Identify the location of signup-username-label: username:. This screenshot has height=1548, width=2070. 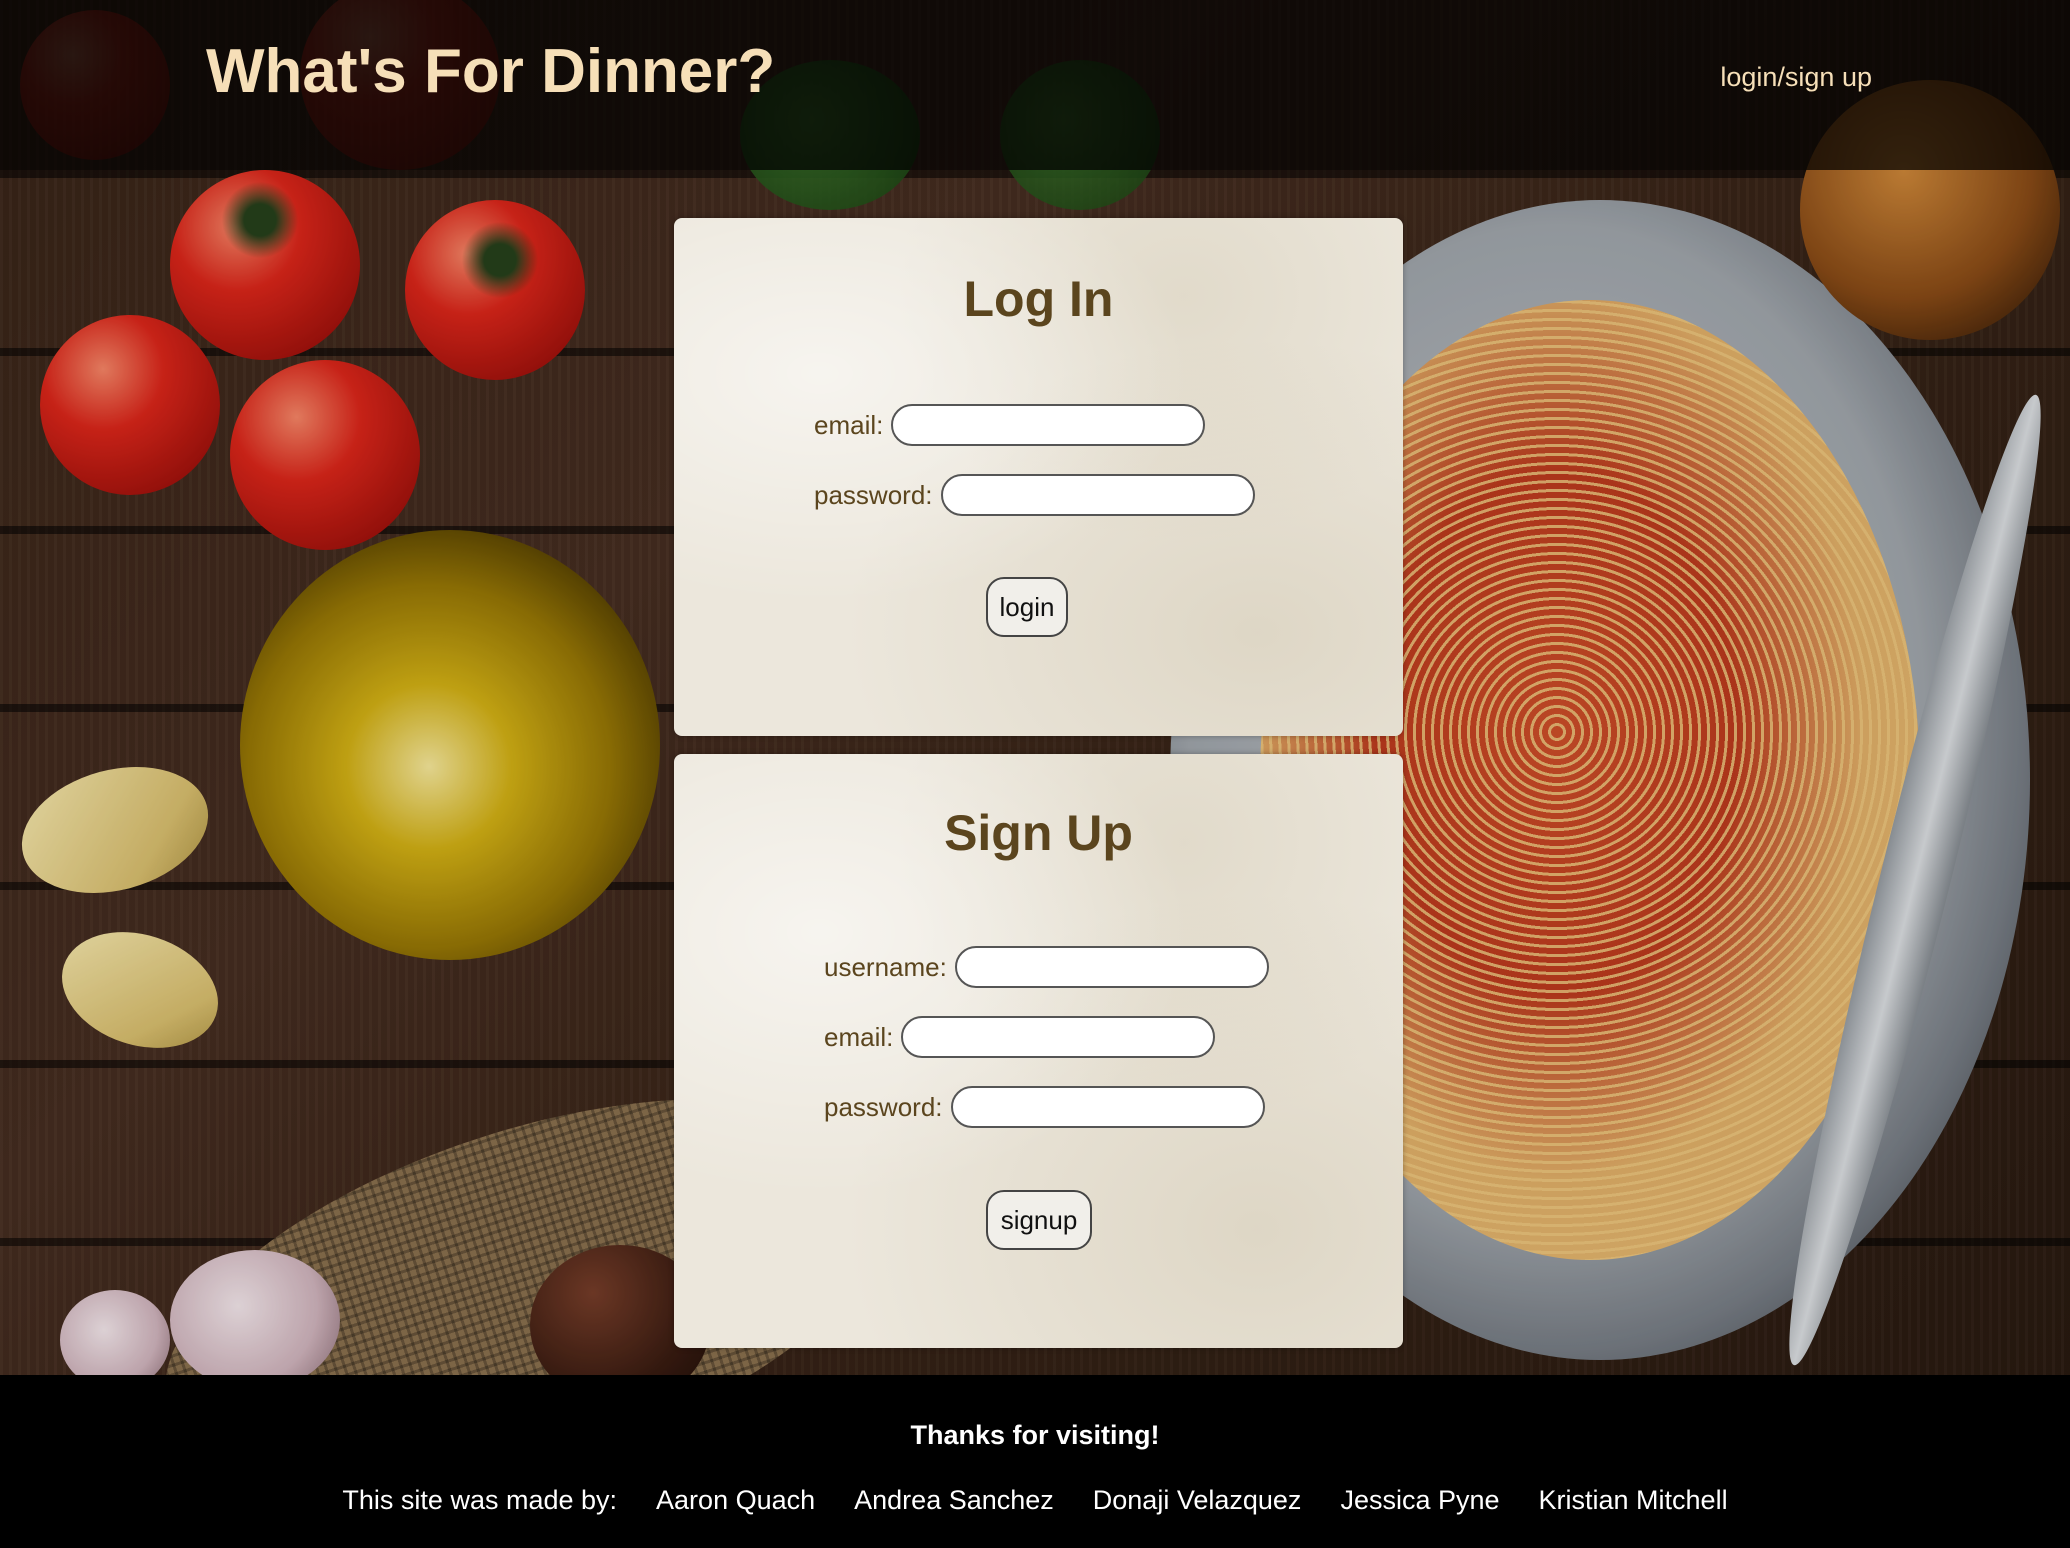
(885, 966).